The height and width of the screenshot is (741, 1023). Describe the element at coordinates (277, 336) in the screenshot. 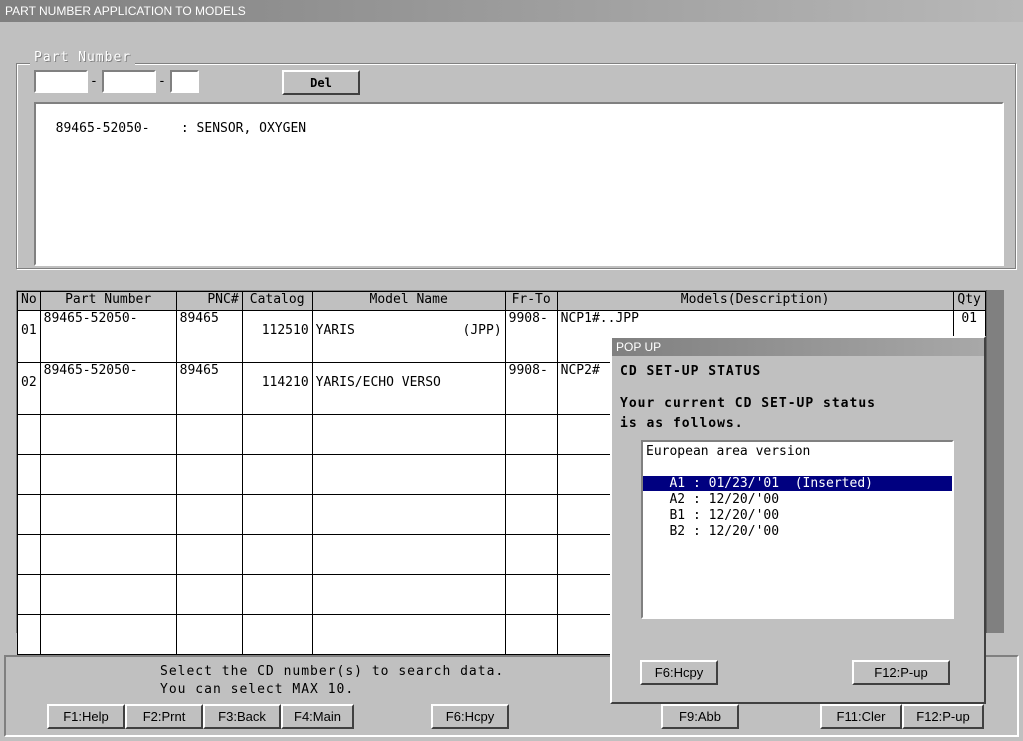

I see `cell-catalog: 112510` at that location.